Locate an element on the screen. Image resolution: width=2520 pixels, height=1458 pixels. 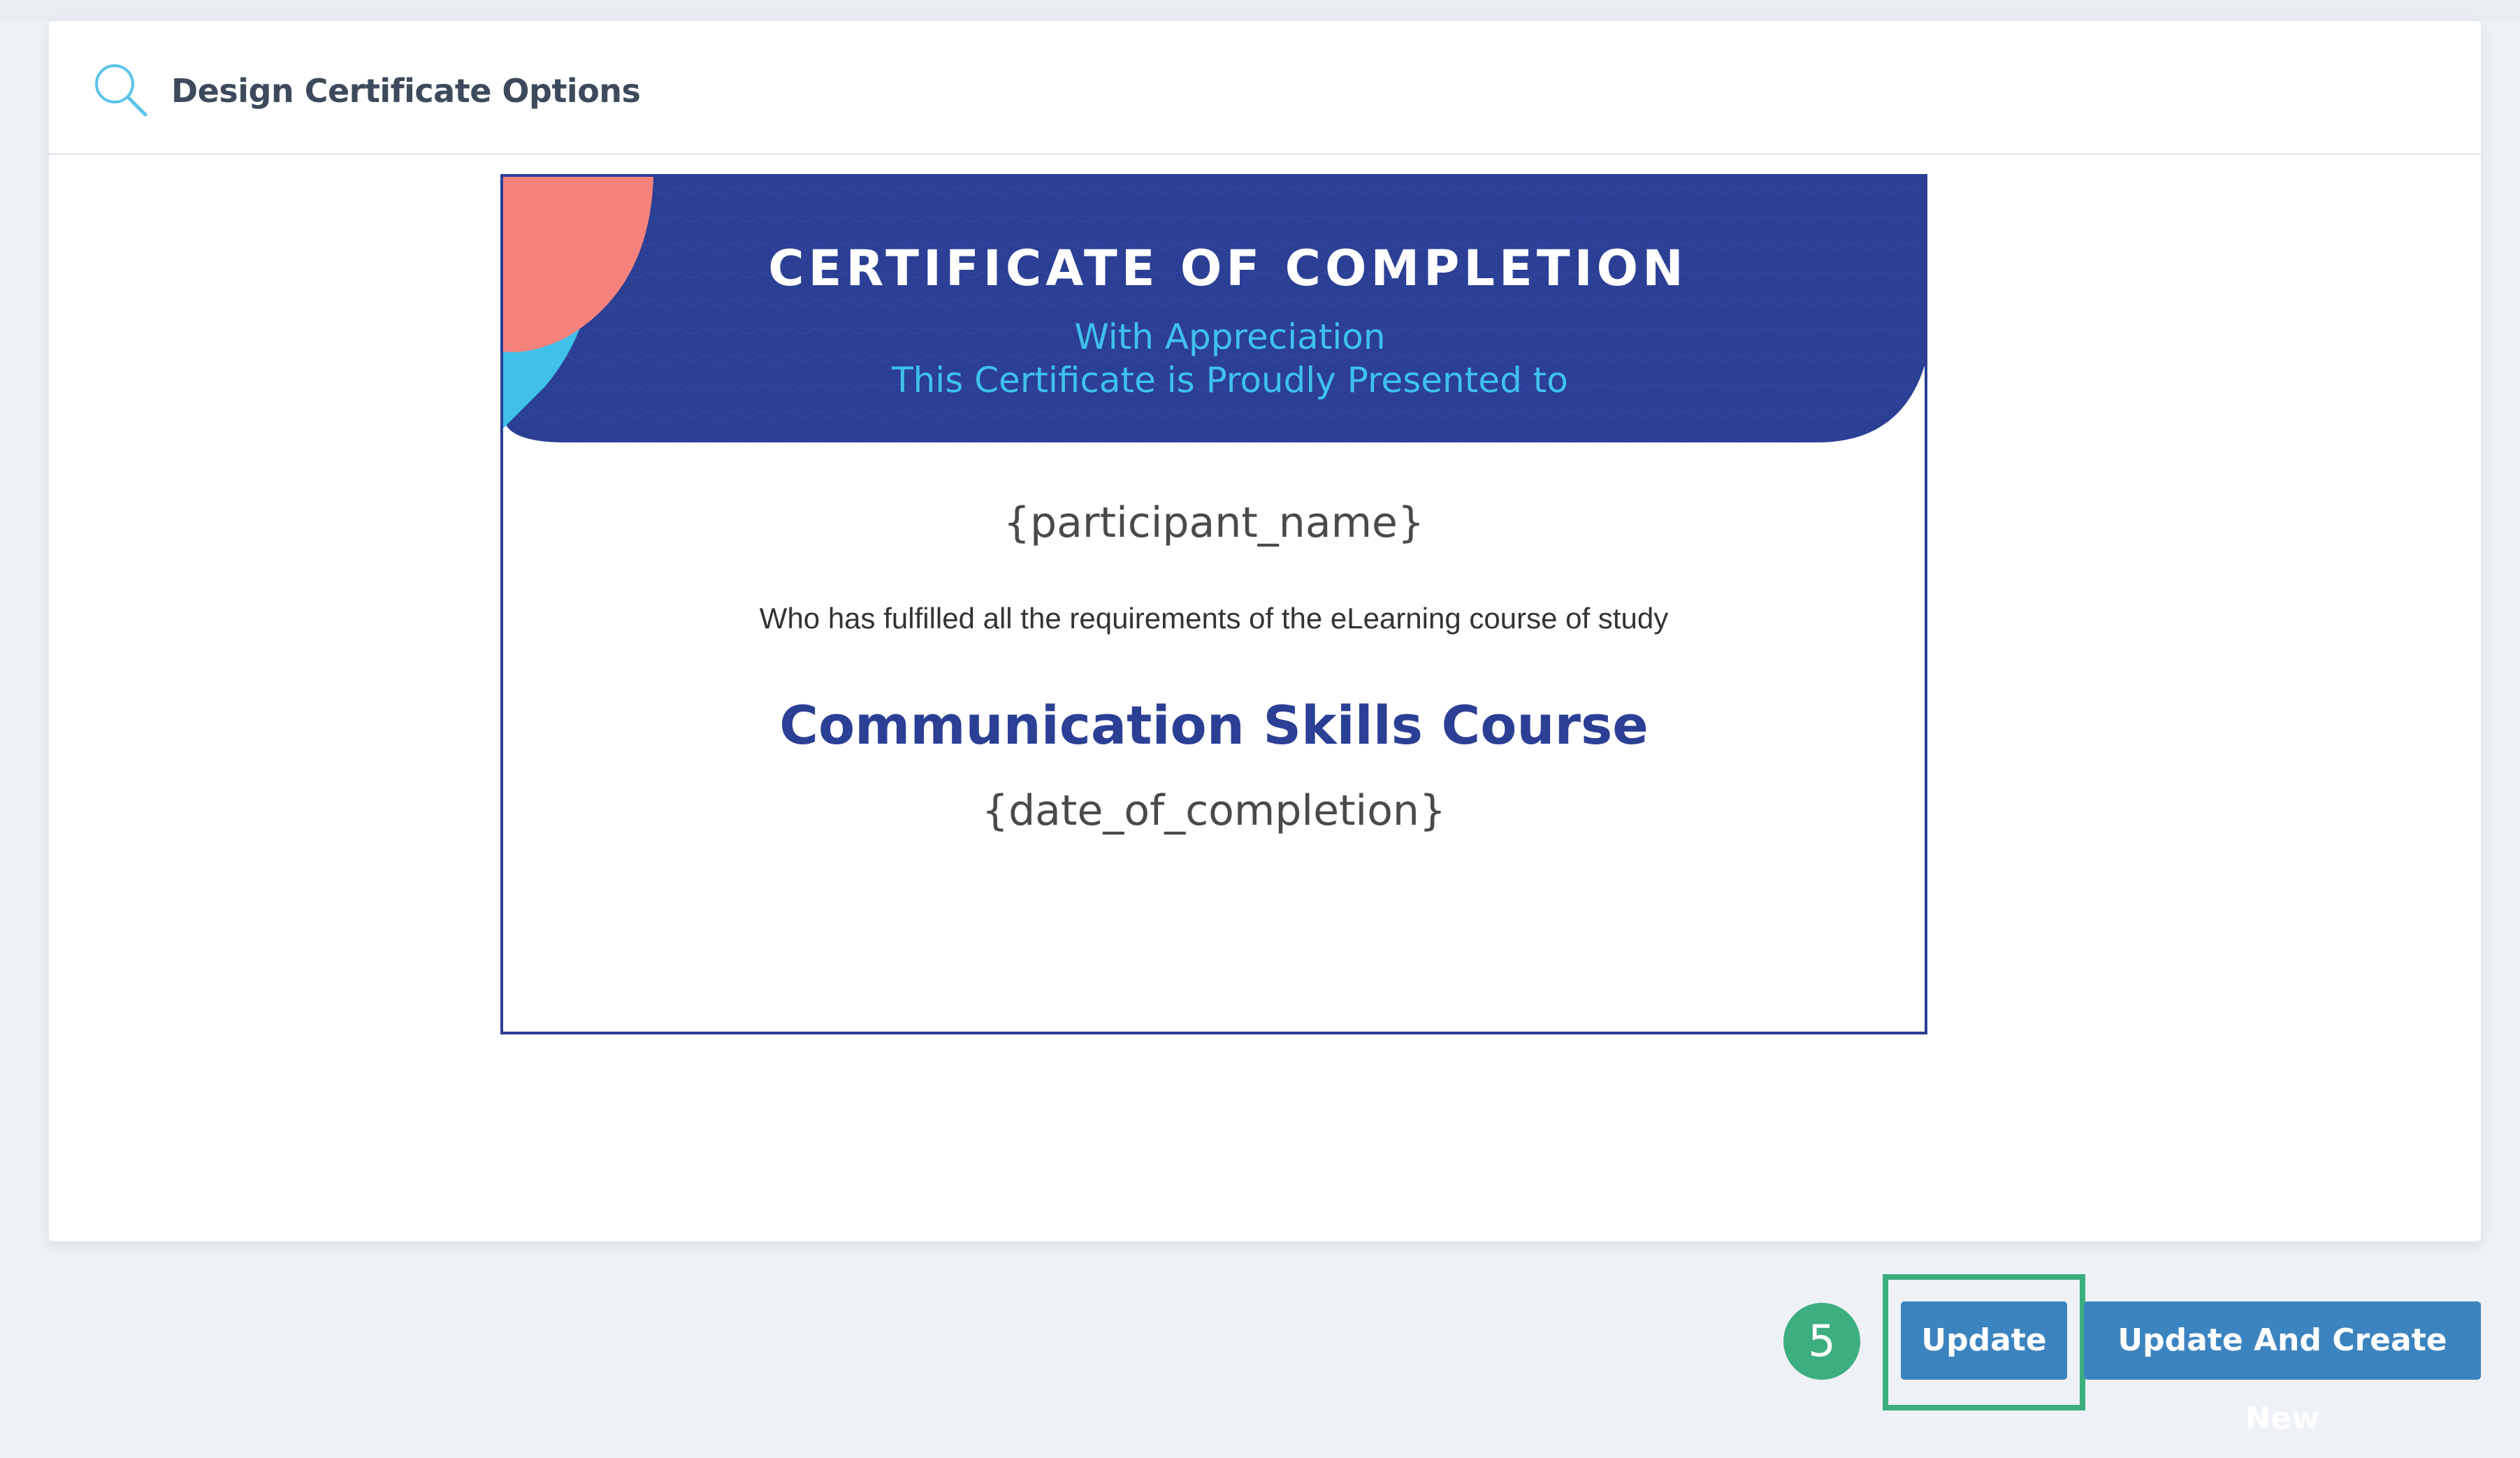
certificate-subtitle-presented: This Certificate is Proudly Presented to is located at coordinates (1230, 380).